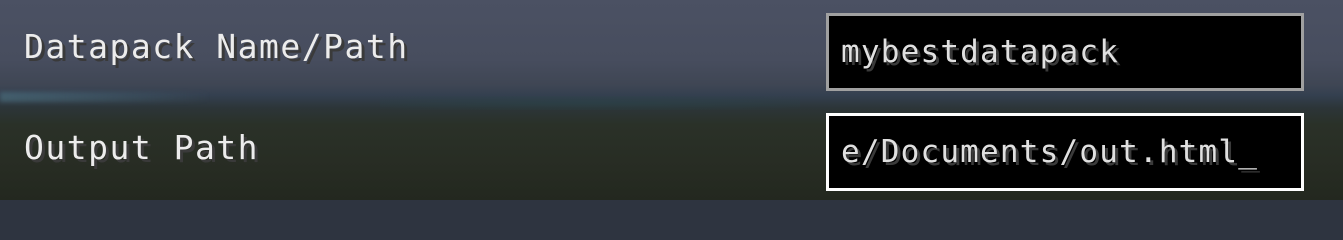 Image resolution: width=1343 pixels, height=240 pixels. I want to click on datapack-name-label: Datapack Name/Path, so click(216, 46).